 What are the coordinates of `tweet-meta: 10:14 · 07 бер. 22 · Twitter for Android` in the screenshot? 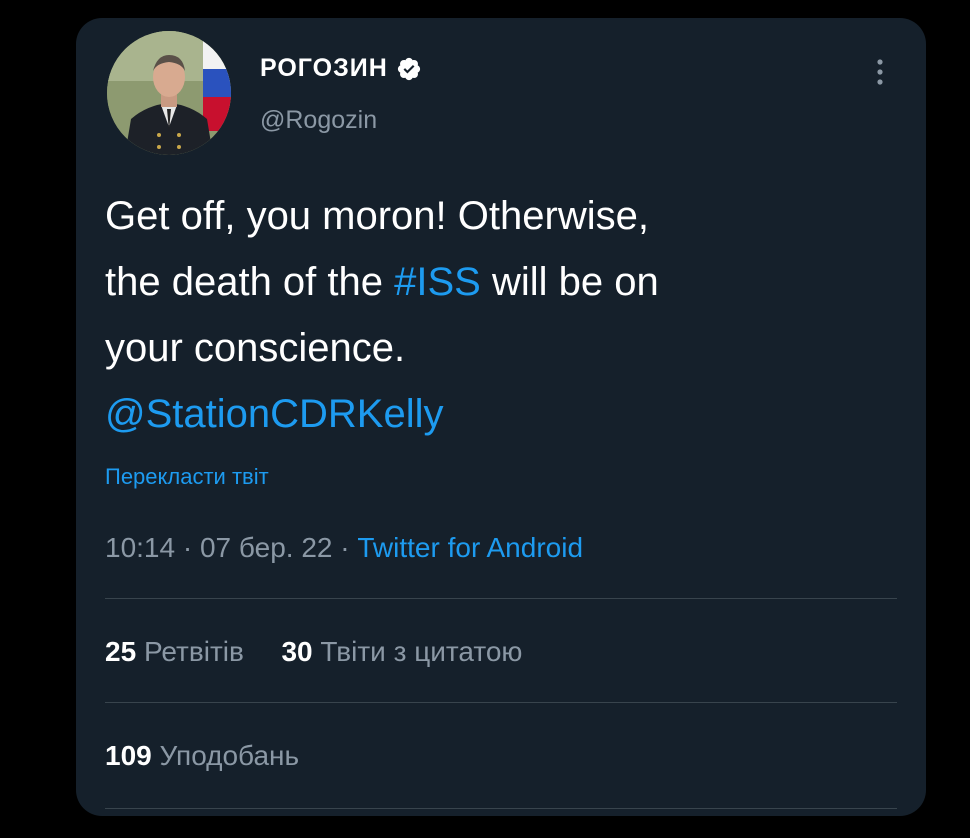 It's located at (344, 548).